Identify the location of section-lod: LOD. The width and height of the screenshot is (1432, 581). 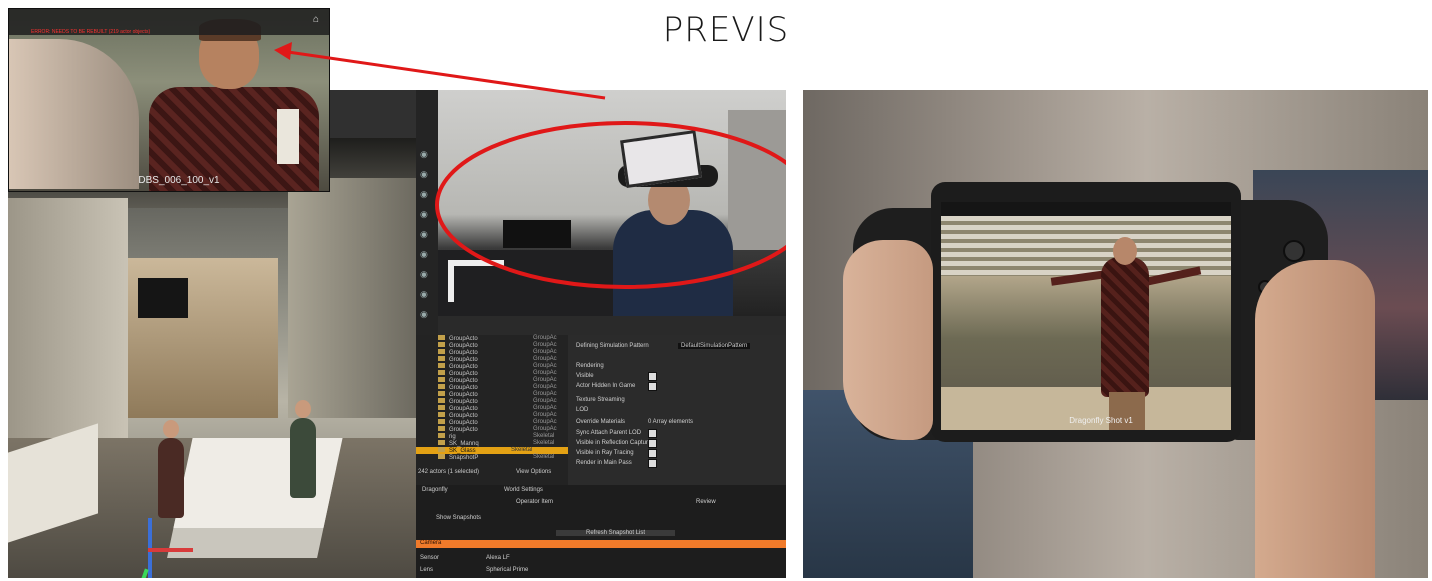
(582, 410).